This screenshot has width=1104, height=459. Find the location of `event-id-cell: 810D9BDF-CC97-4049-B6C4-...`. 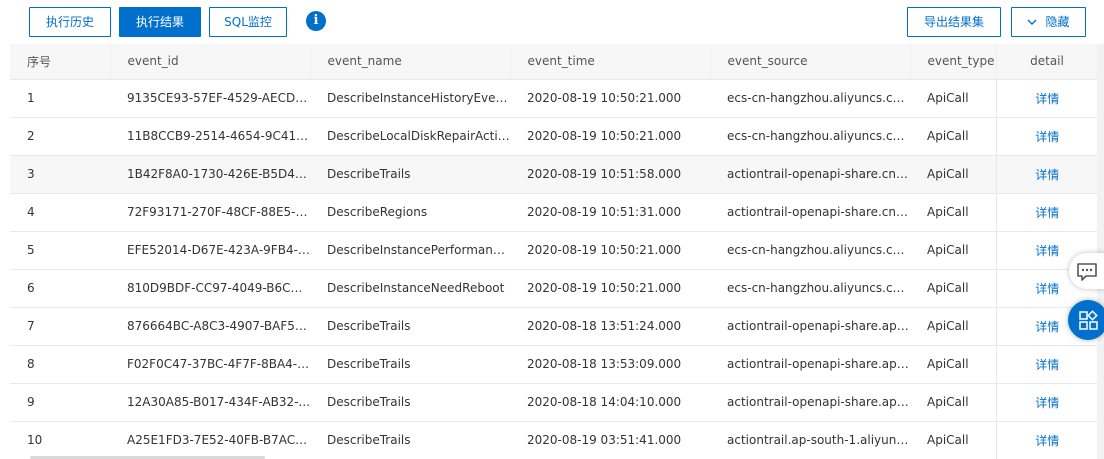

event-id-cell: 810D9BDF-CC97-4049-B6C4-... is located at coordinates (210, 288).